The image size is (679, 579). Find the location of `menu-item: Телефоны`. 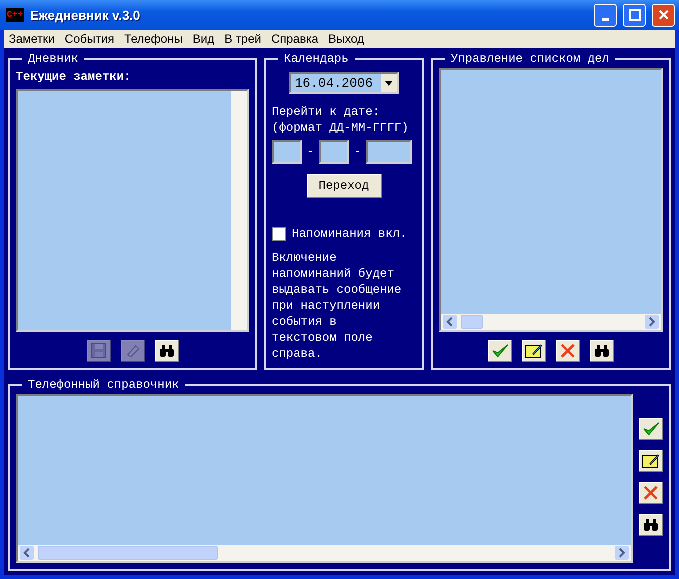

menu-item: Телефоны is located at coordinates (153, 39).